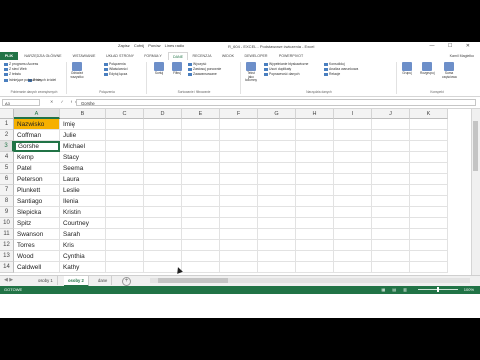 This screenshot has height=360, width=480. Describe the element at coordinates (315, 114) in the screenshot. I see `column-header-h: H` at that location.